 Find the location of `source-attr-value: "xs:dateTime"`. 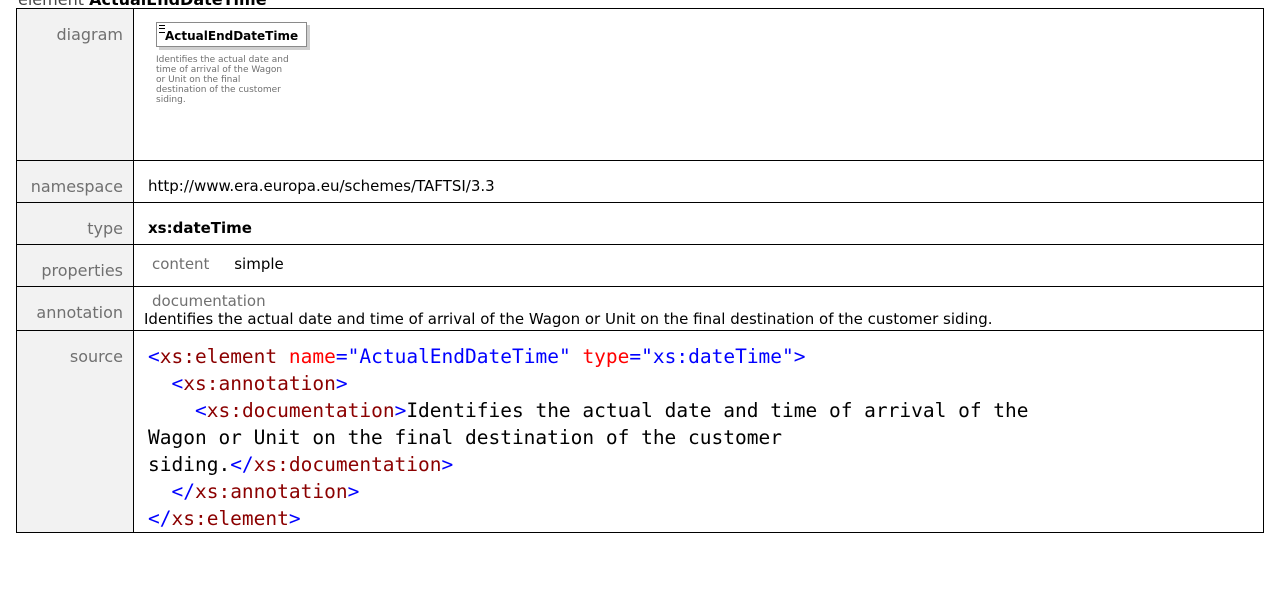

source-attr-value: "xs:dateTime" is located at coordinates (717, 356).